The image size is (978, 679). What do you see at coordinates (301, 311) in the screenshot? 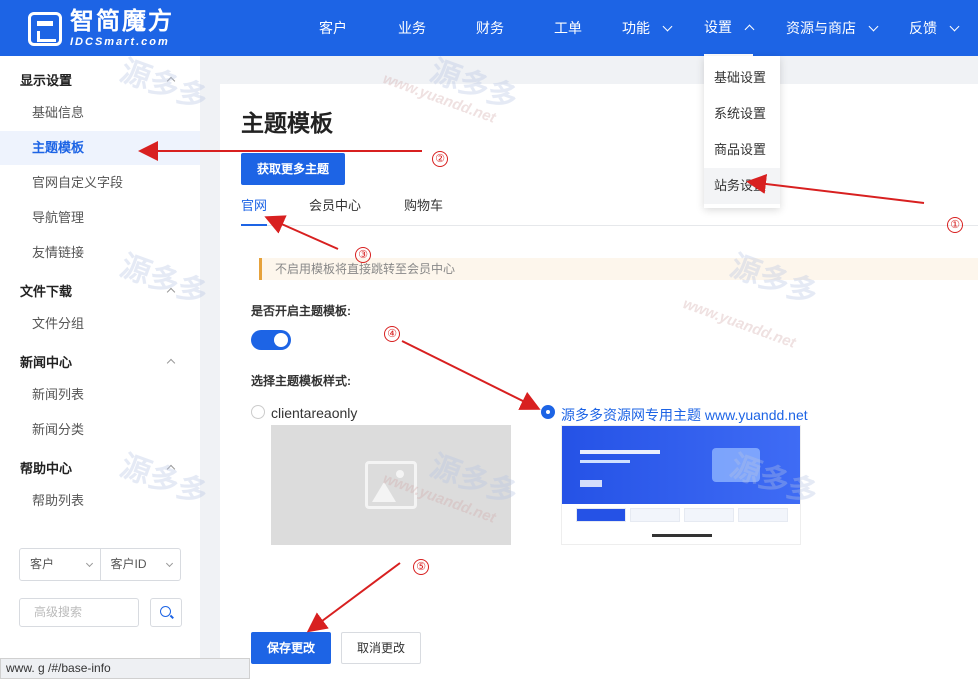
I see `enable-theme-label: 是否开启主题模板:` at bounding box center [301, 311].